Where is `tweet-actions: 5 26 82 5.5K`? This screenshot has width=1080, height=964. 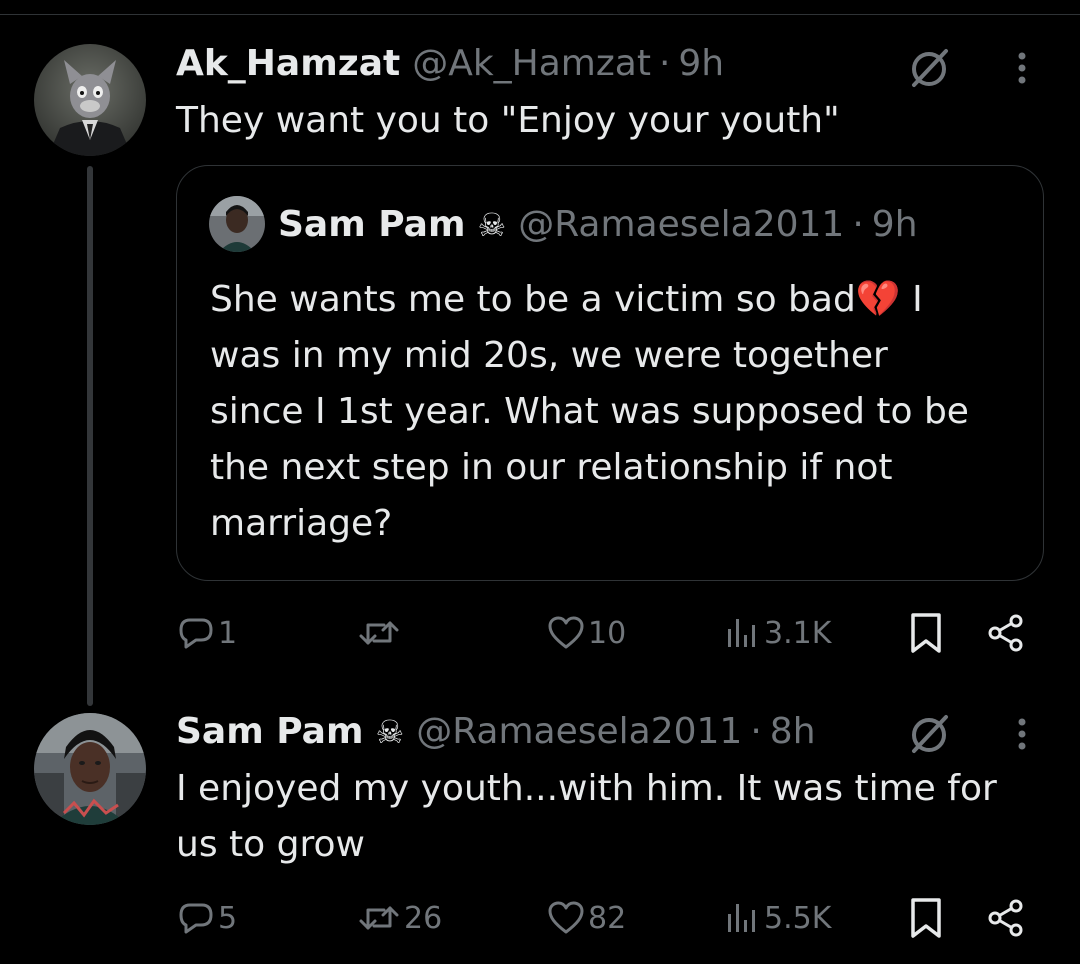 tweet-actions: 5 26 82 5.5K is located at coordinates (606, 918).